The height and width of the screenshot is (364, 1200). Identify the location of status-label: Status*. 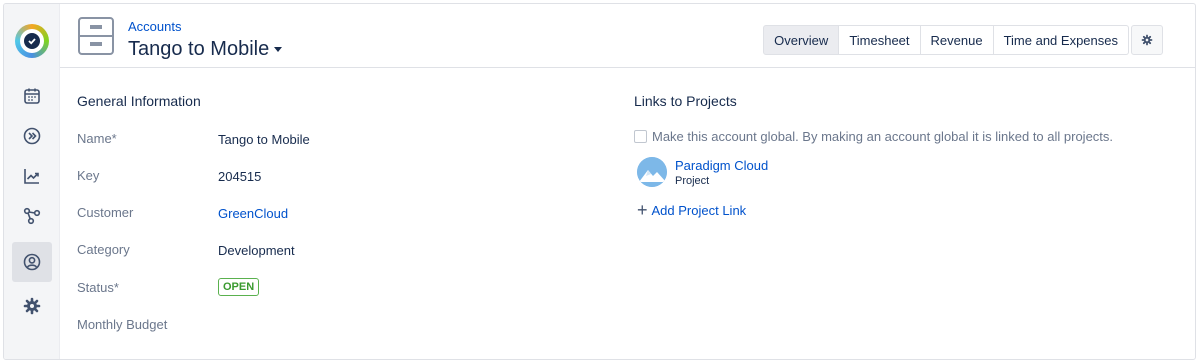
(98, 287).